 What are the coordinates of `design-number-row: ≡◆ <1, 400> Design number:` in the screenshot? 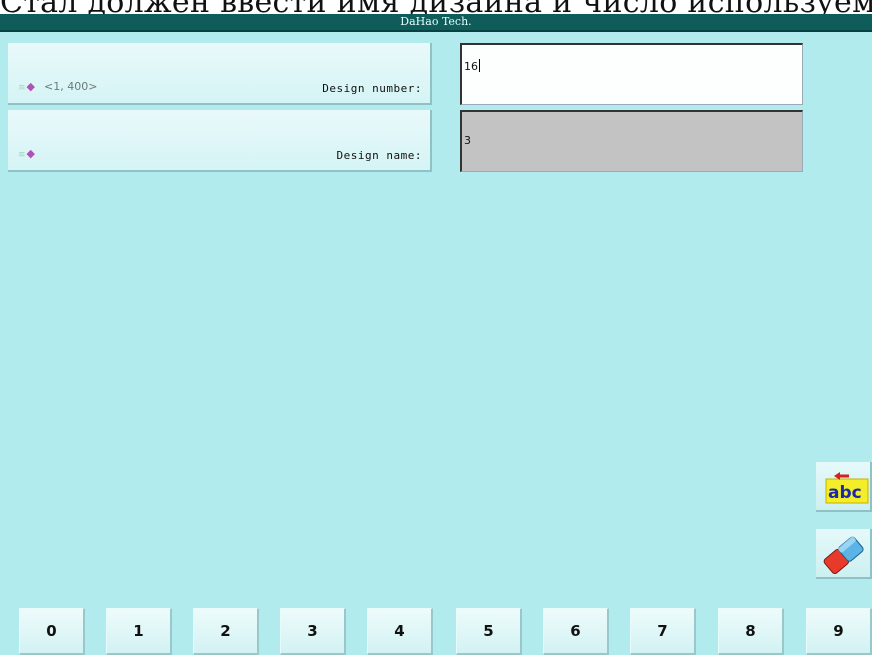 It's located at (220, 74).